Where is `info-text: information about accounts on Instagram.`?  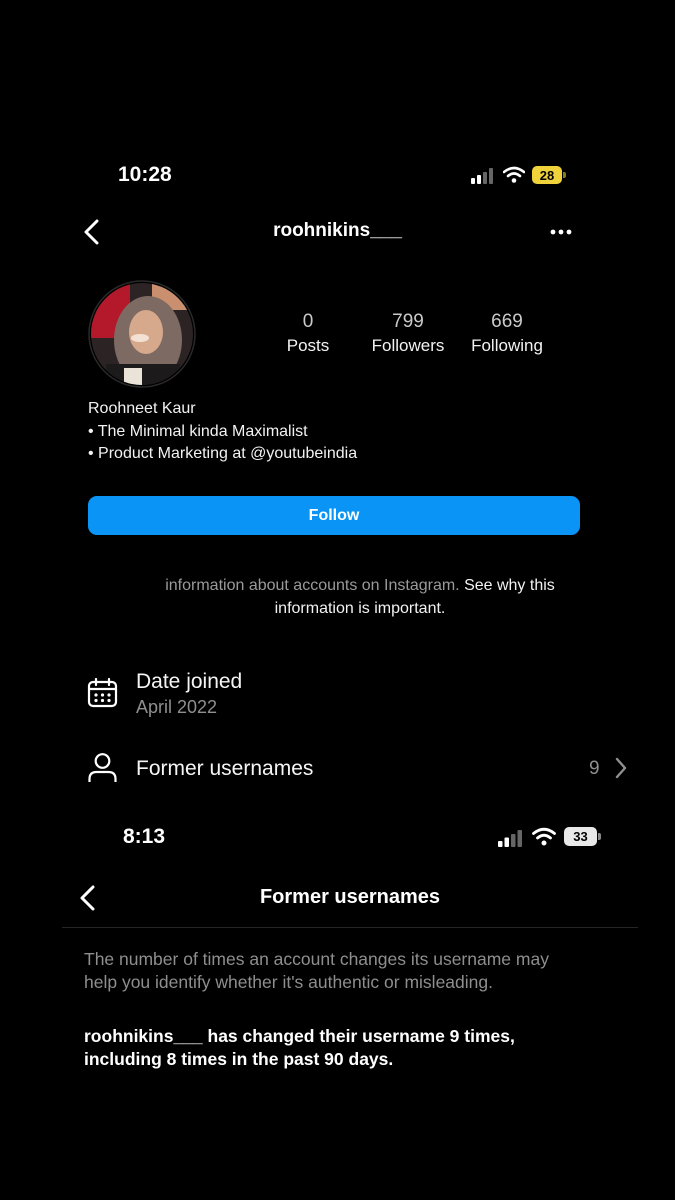
info-text: information about accounts on Instagram. is located at coordinates (312, 585).